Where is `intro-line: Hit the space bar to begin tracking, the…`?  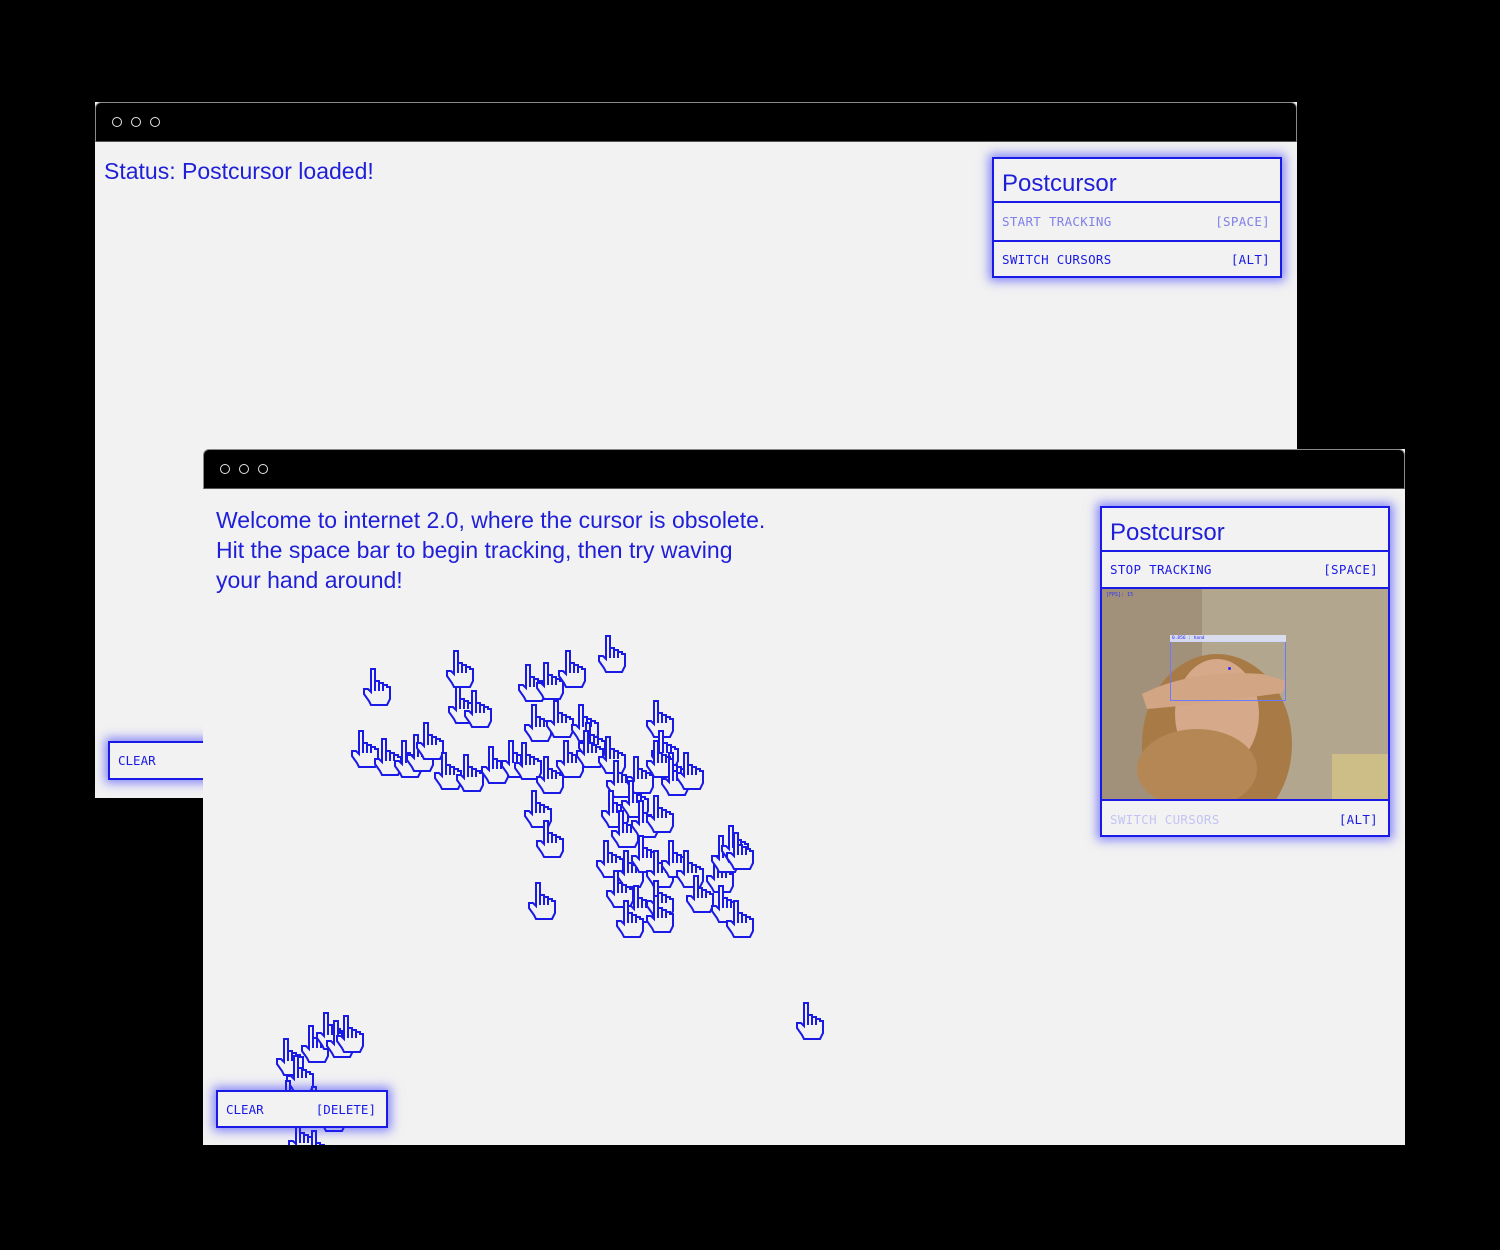 intro-line: Hit the space bar to begin tracking, the… is located at coordinates (474, 550).